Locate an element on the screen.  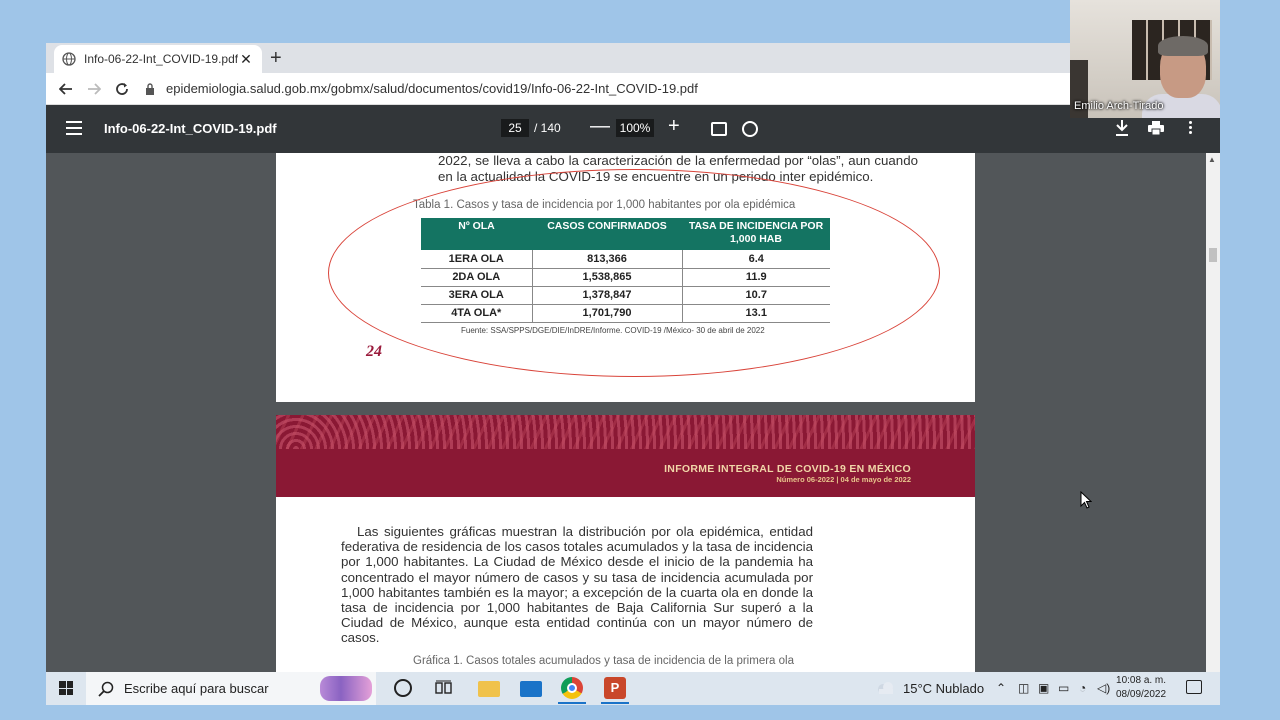
scroll-up-icon: ▲ is located at coordinates (1212, 159).